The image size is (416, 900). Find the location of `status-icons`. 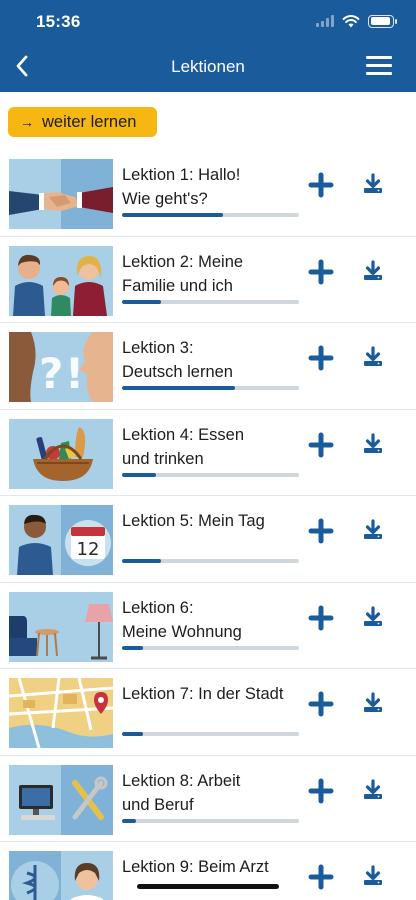

status-icons is located at coordinates (356, 21).